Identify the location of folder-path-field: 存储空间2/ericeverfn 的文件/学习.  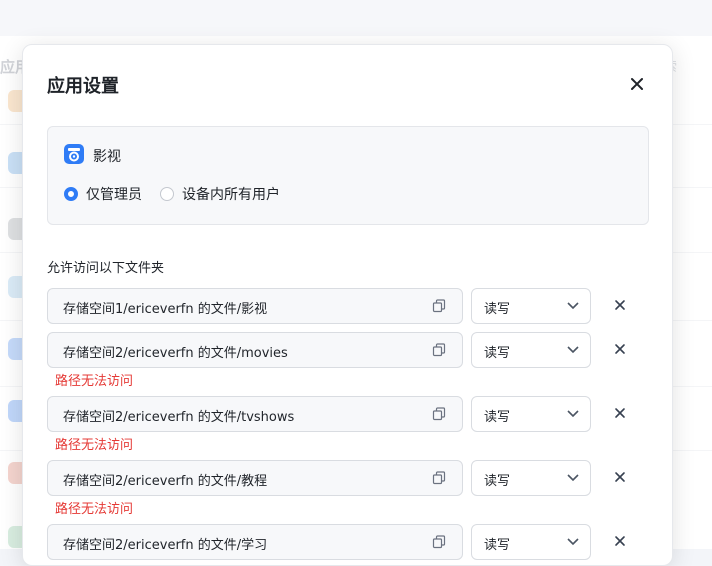
(255, 542).